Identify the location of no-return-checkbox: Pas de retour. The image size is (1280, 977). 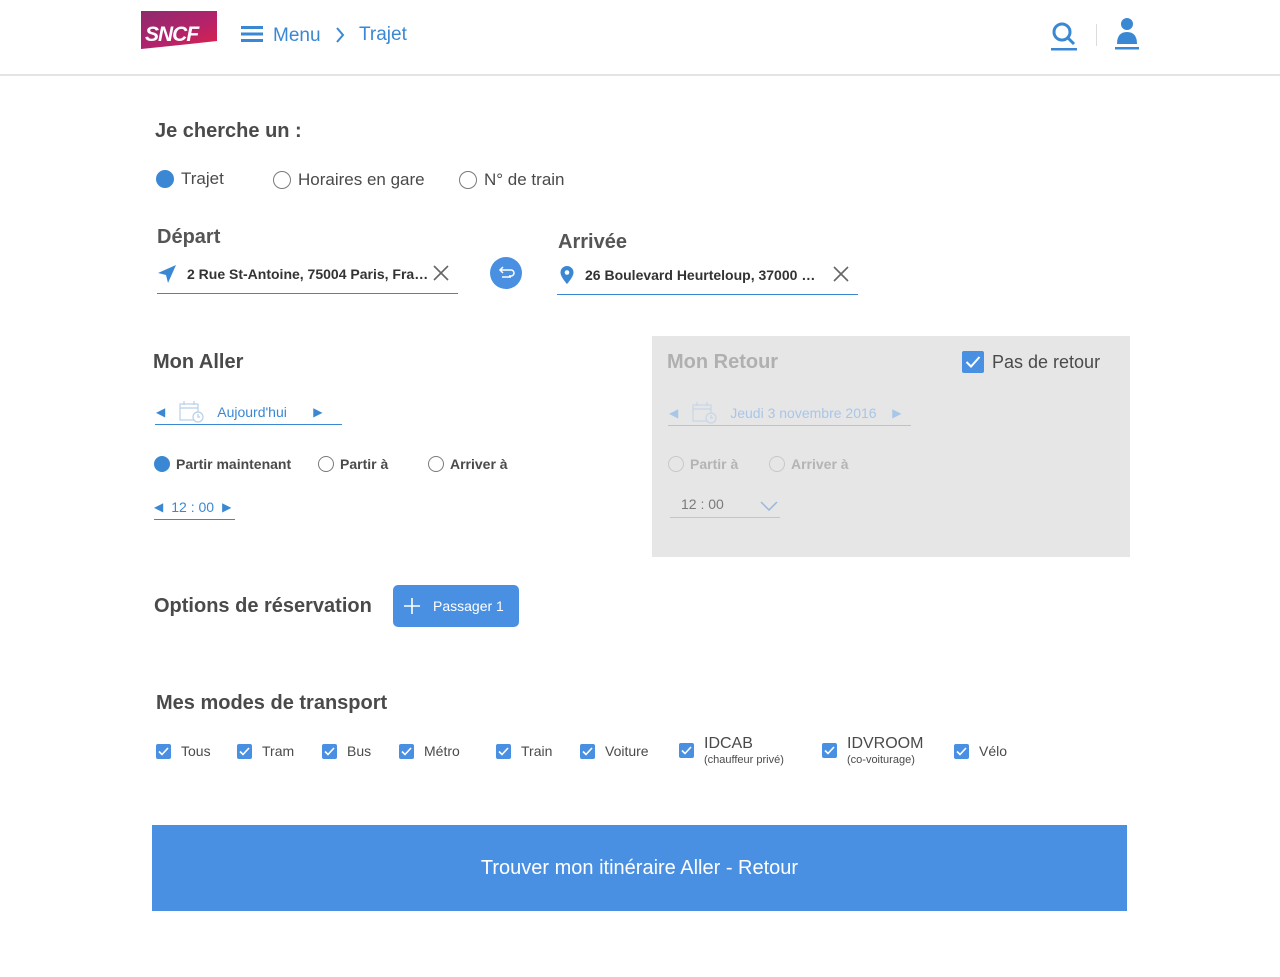
(1031, 362).